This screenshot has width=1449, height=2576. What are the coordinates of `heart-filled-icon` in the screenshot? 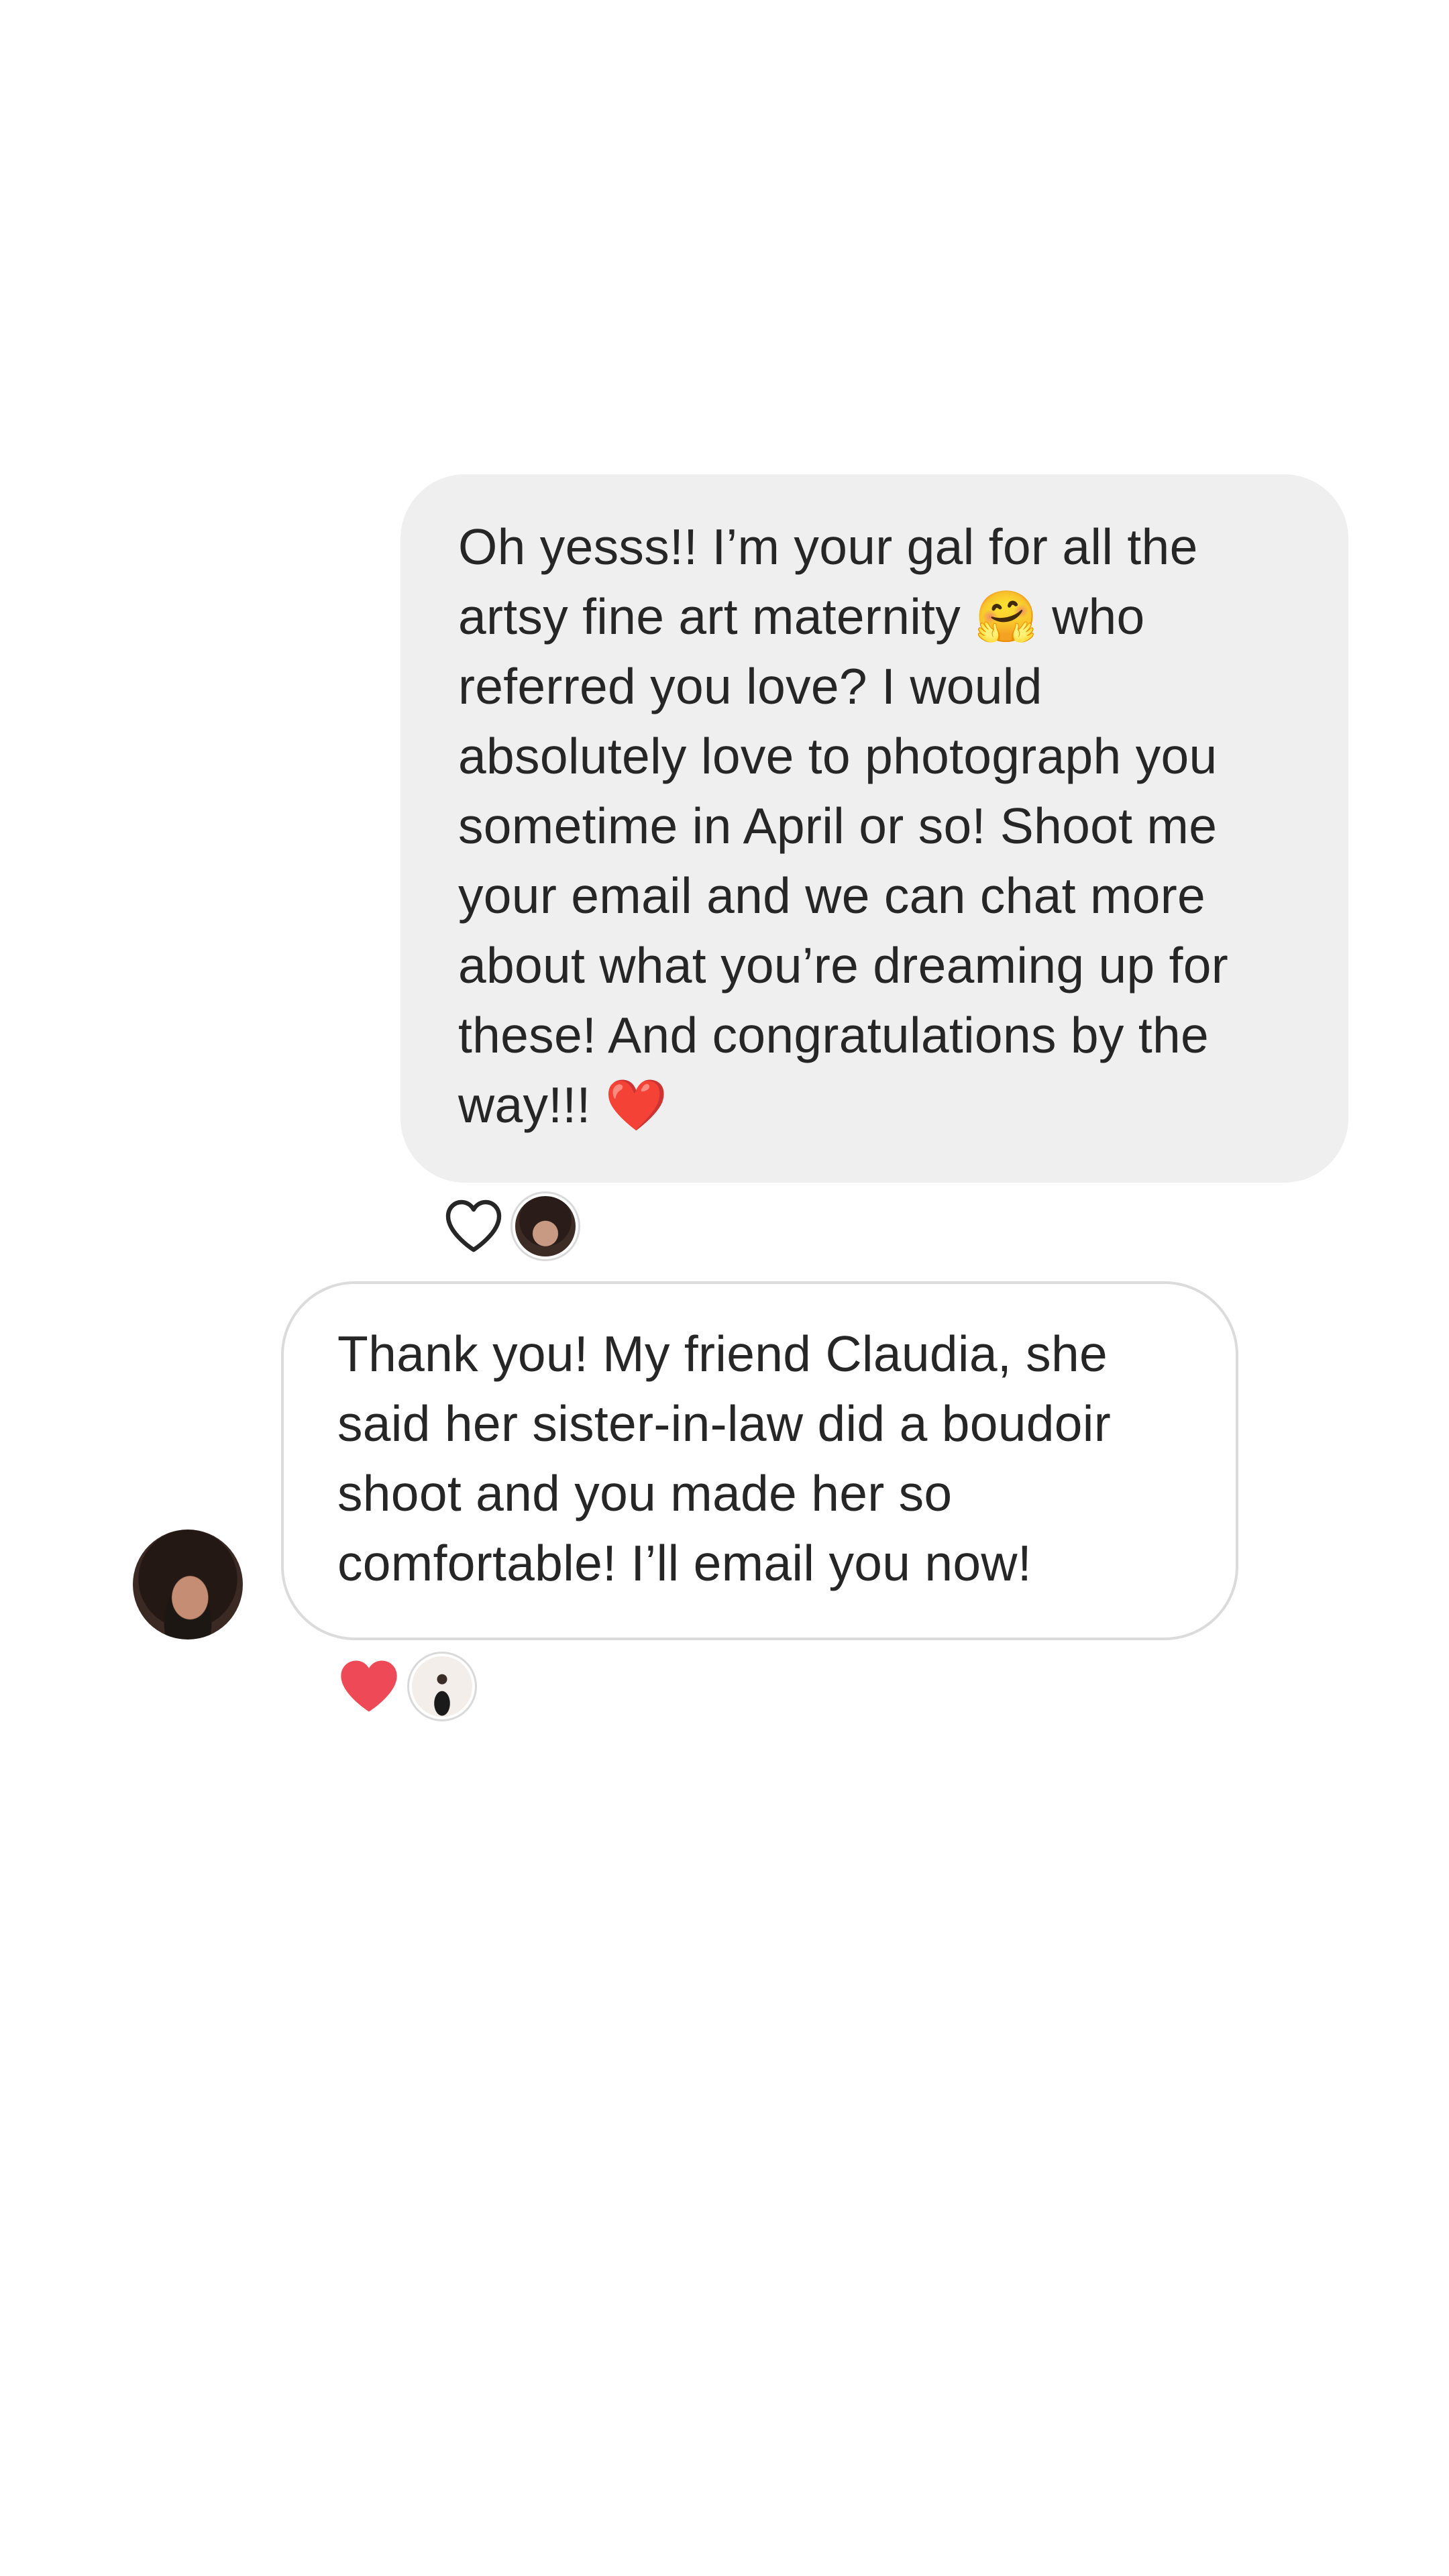 It's located at (368, 1686).